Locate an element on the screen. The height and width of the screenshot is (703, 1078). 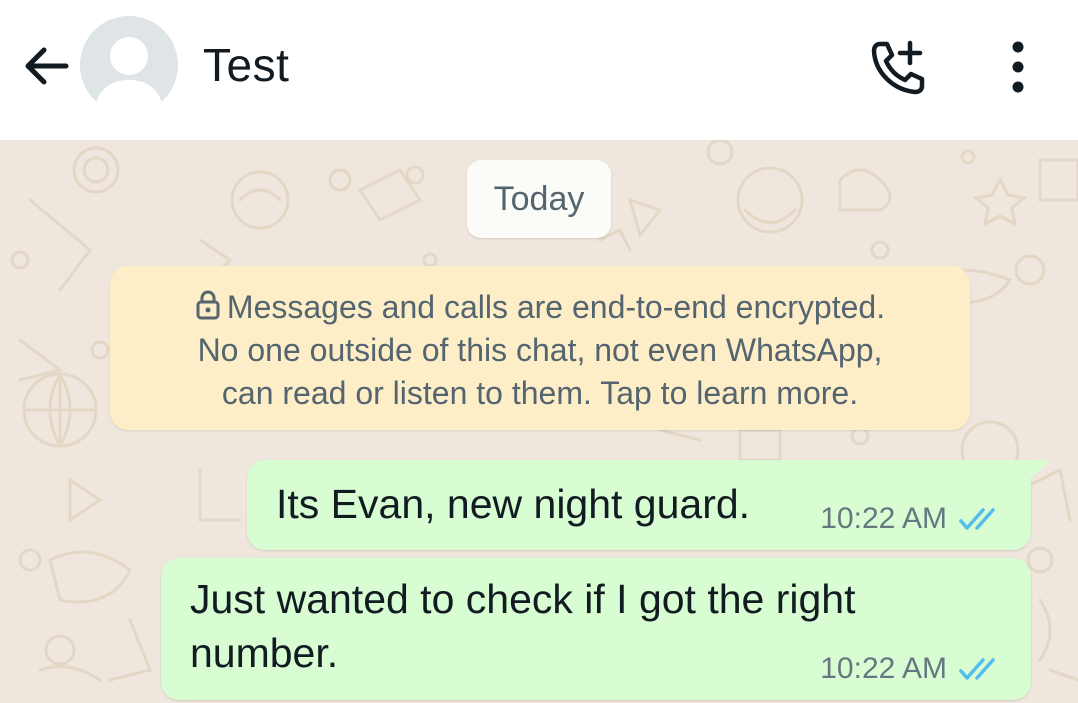
contact-name: Test is located at coordinates (246, 65).